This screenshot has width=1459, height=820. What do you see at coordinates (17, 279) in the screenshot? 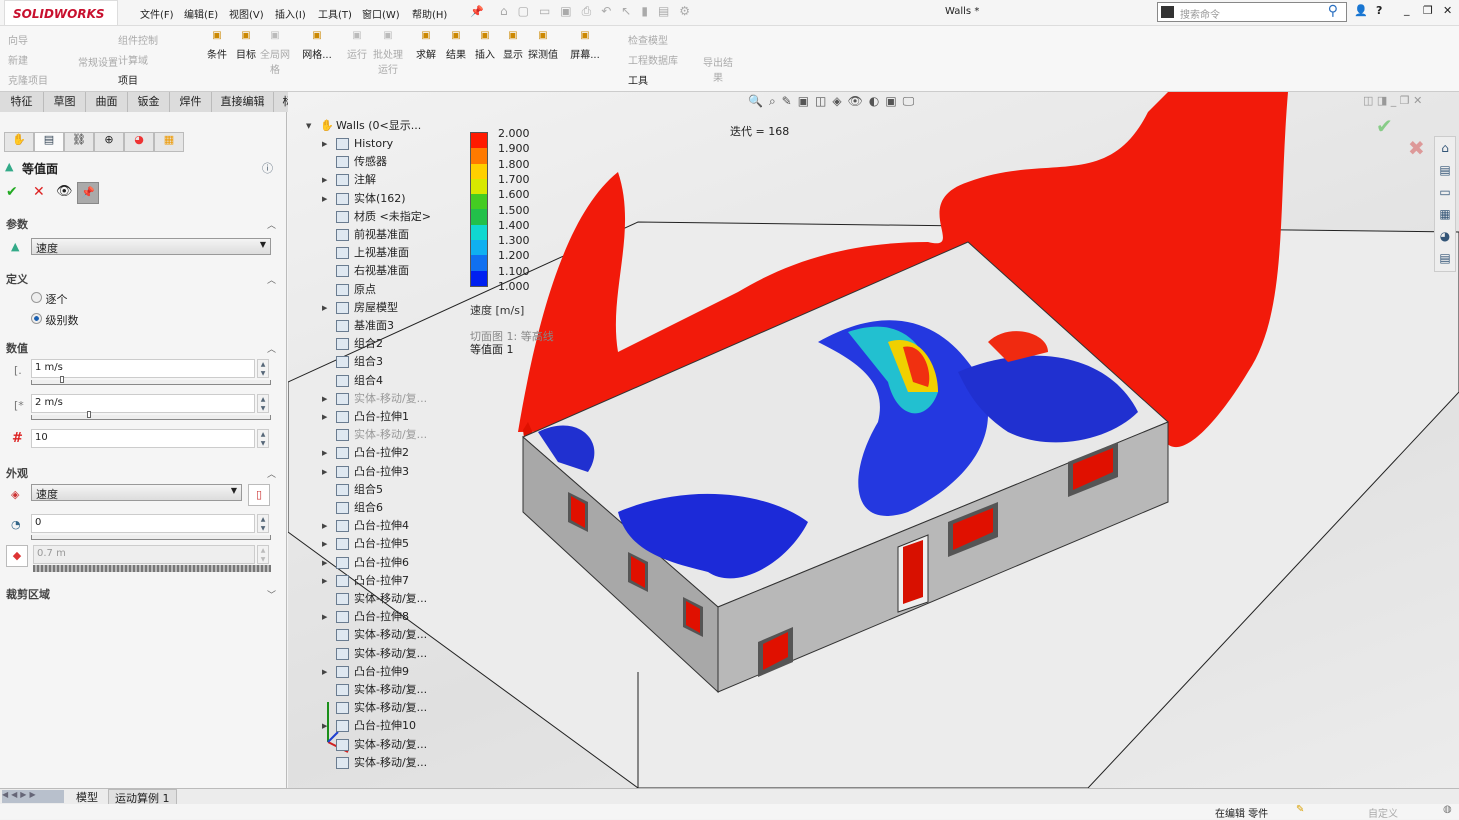
I see `section-definition: 定义` at bounding box center [17, 279].